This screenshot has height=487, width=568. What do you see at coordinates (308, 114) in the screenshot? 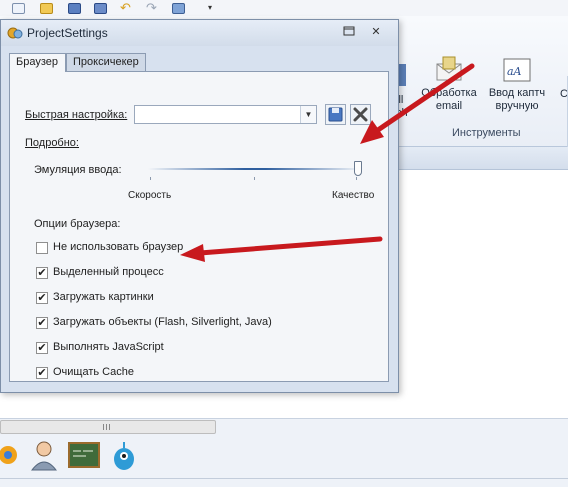
I see `chevron-down-icon: ▼` at bounding box center [308, 114].